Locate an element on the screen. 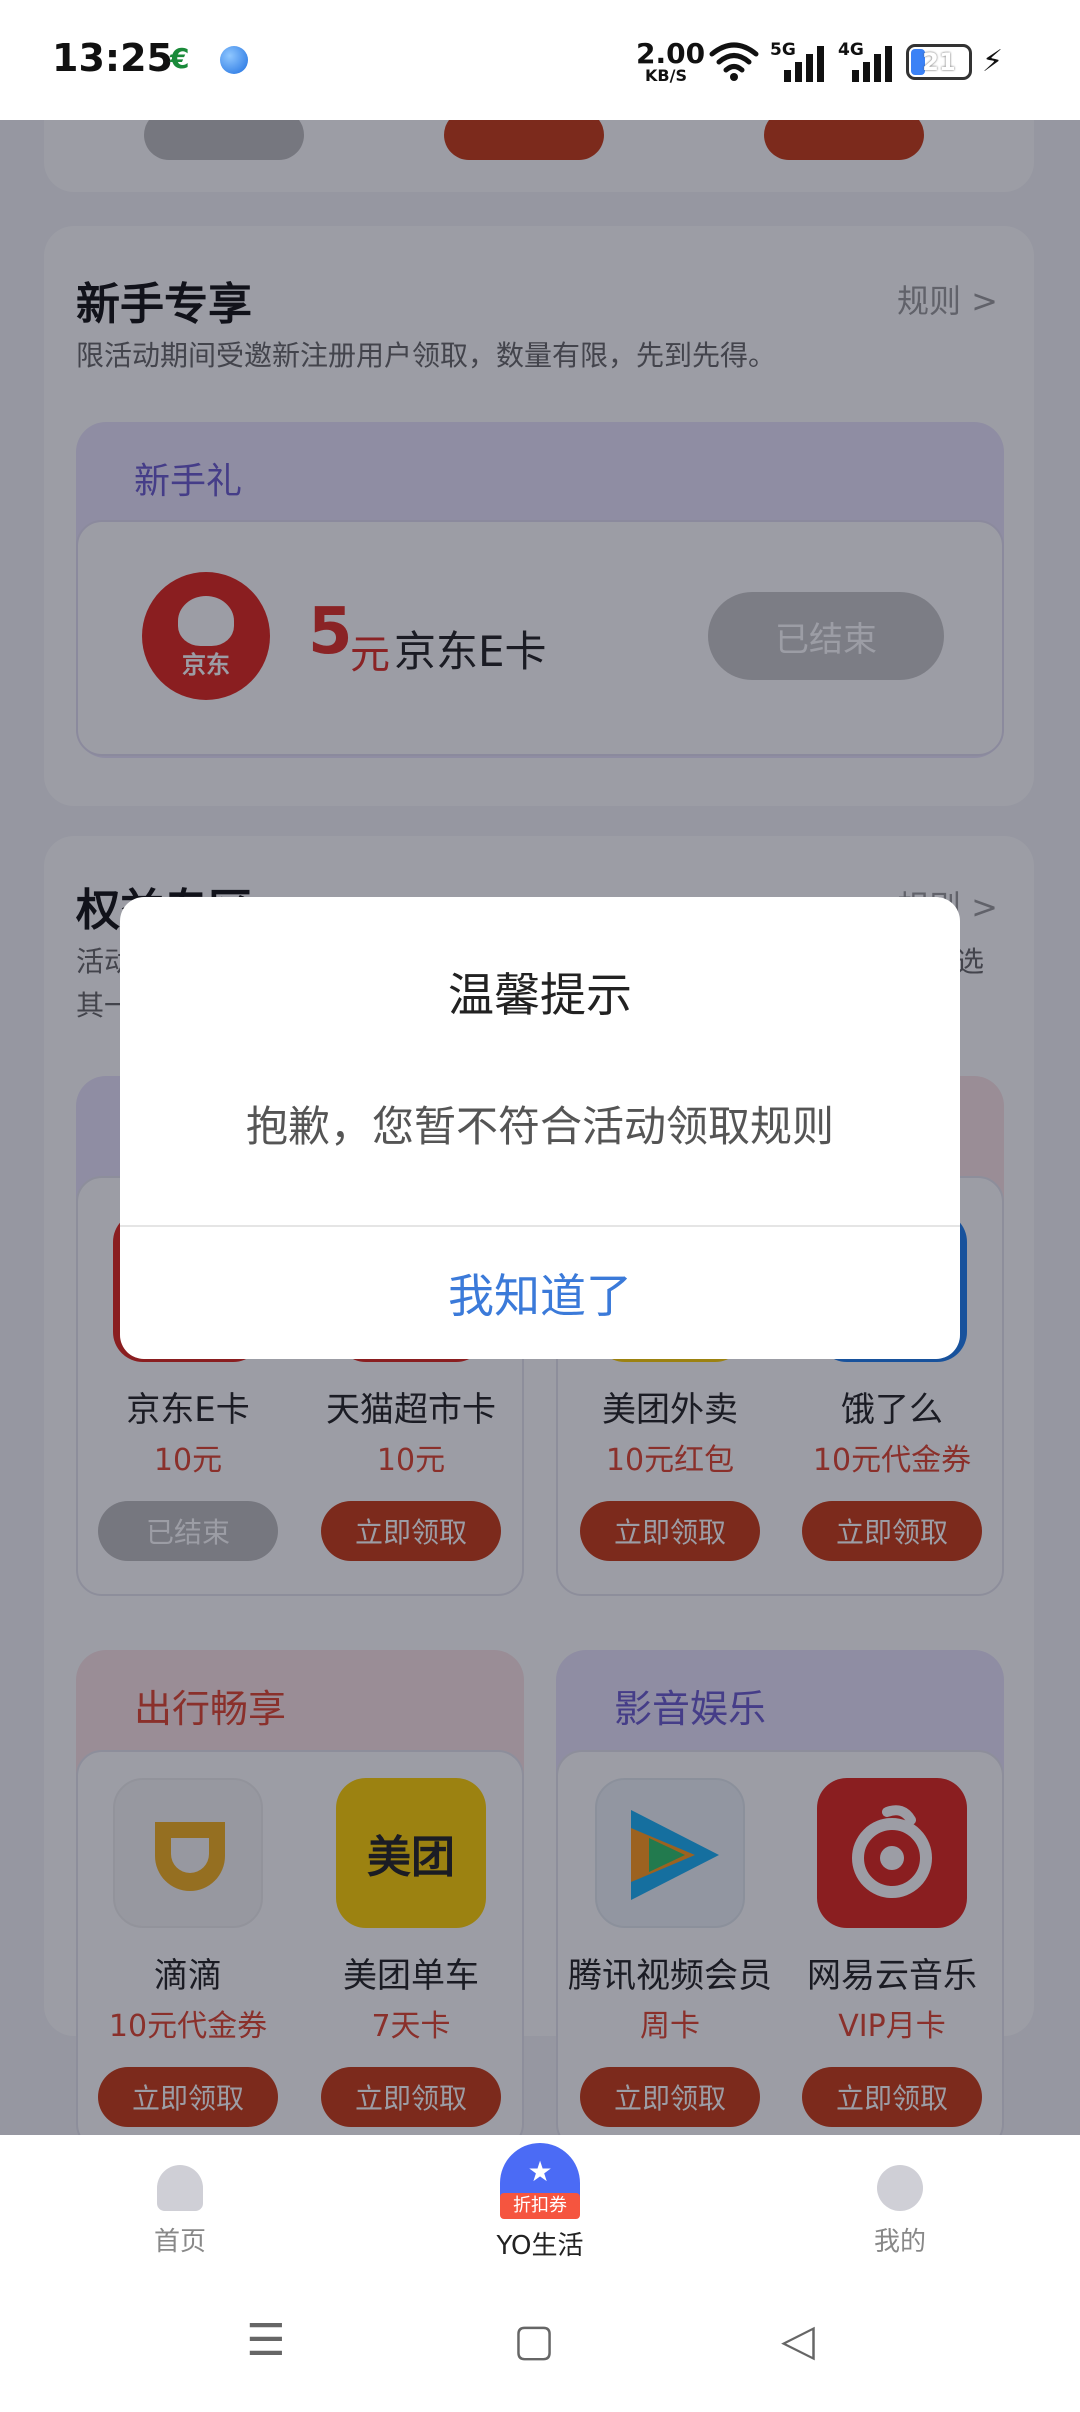 The height and width of the screenshot is (2412, 1080). home-icon is located at coordinates (180, 2188).